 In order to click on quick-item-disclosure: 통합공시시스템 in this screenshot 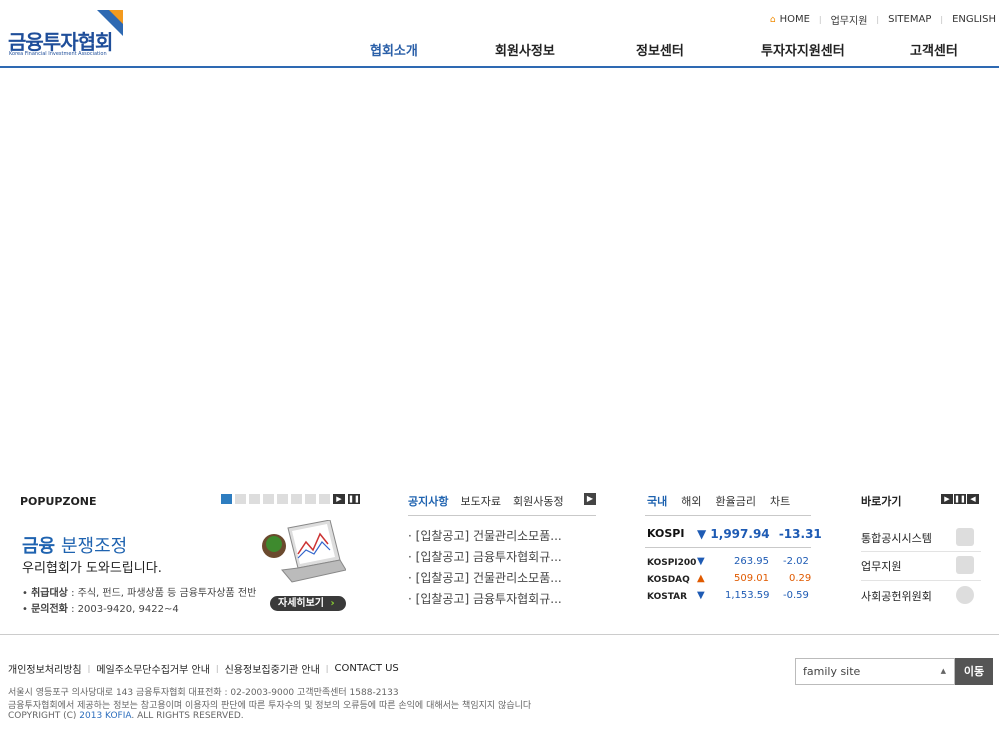, I will do `click(896, 538)`.